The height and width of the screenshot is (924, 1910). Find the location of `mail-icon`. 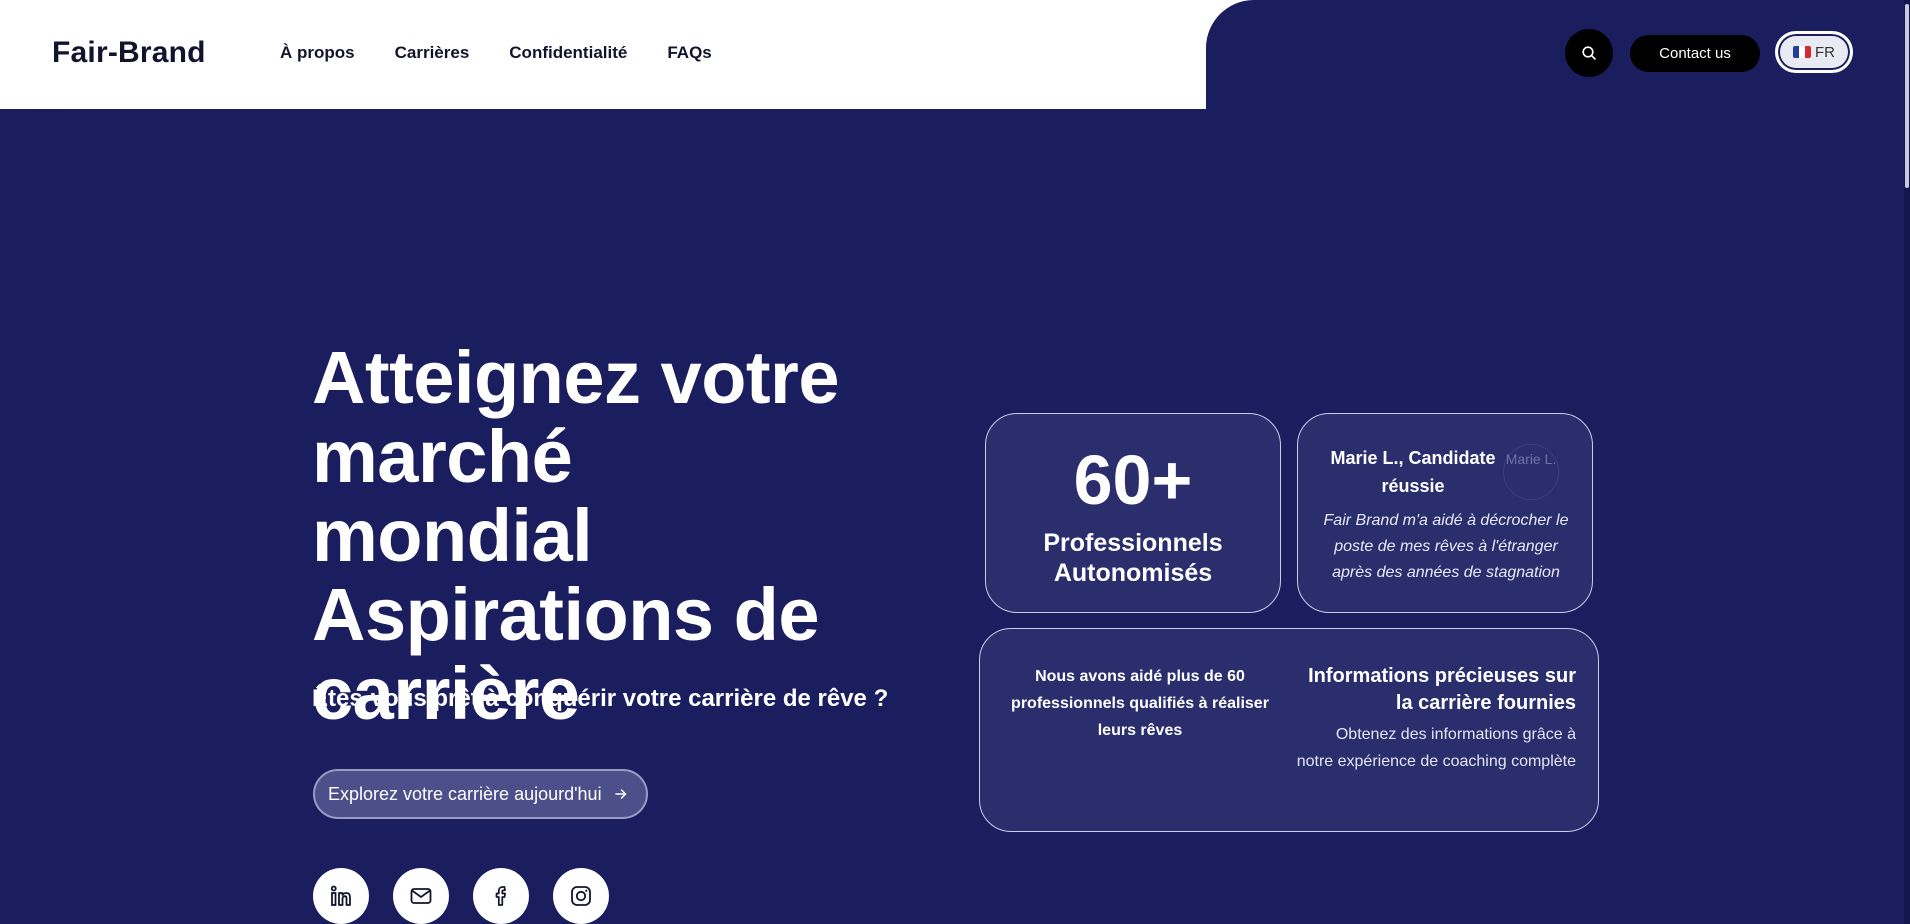

mail-icon is located at coordinates (421, 896).